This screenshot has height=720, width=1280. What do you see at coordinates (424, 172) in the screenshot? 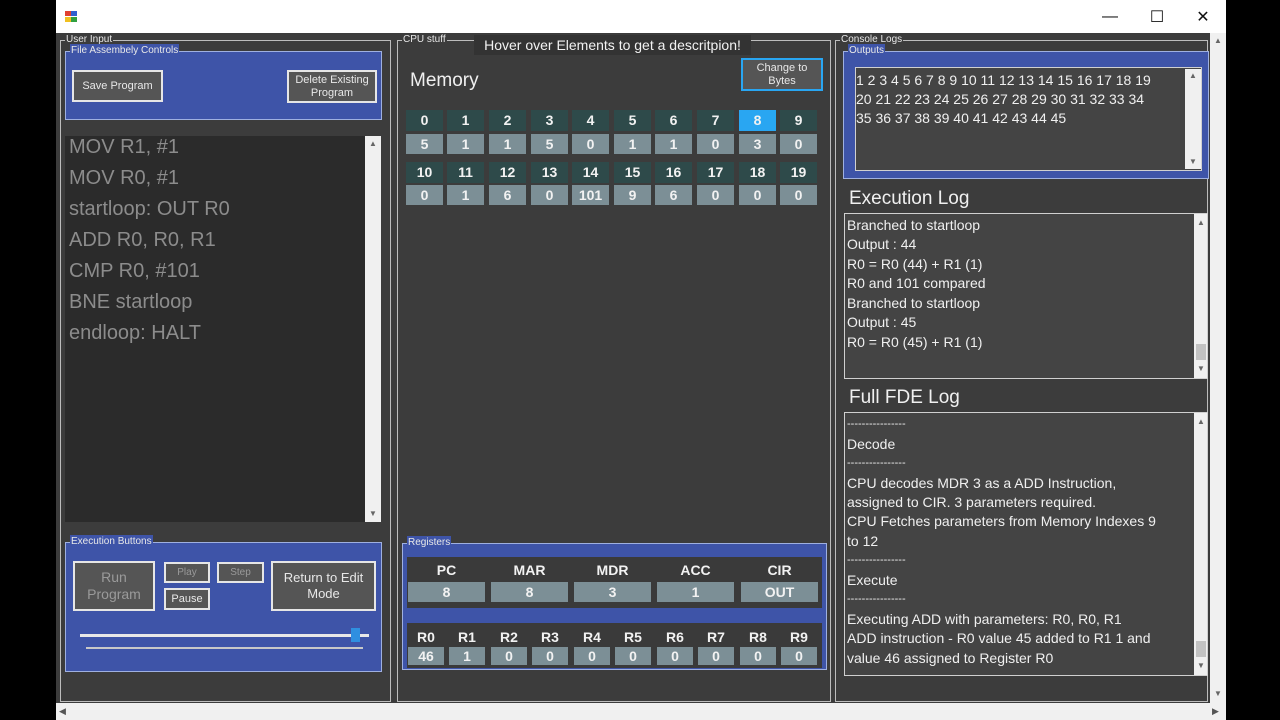
I see `memory-index-cell: 10` at bounding box center [424, 172].